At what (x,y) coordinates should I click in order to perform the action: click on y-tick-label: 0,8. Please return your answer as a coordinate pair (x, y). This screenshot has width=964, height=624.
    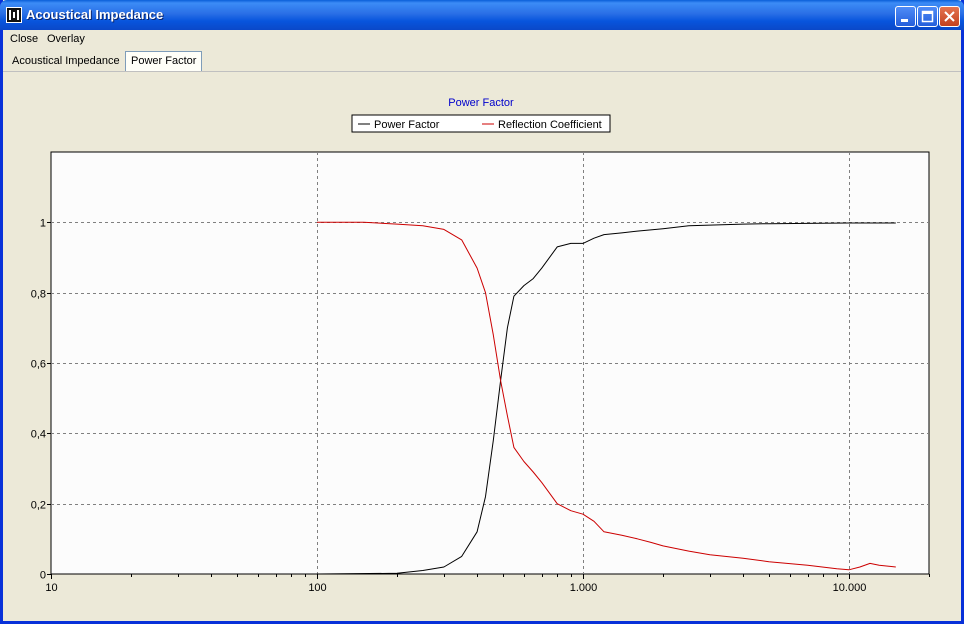
    Looking at the image, I should click on (38, 295).